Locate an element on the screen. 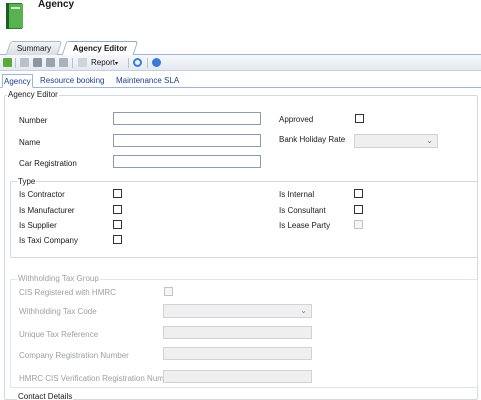 The height and width of the screenshot is (400, 481). unique-tax-reference-label: Unique Tax Reference is located at coordinates (59, 334).